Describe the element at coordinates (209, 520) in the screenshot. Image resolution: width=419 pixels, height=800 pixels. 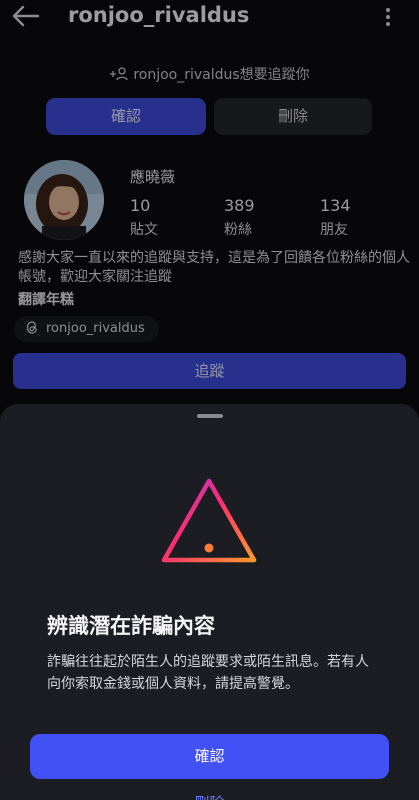
I see `warning-triangle-icon` at that location.